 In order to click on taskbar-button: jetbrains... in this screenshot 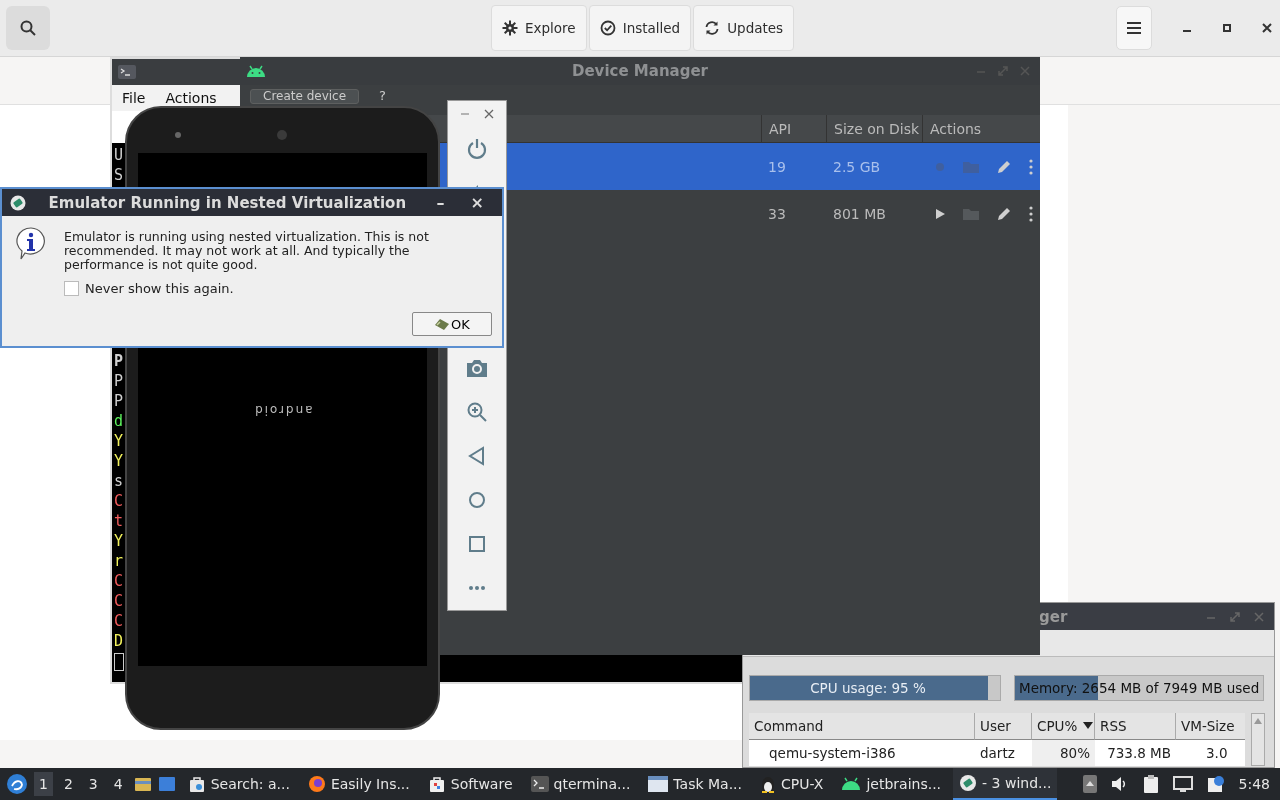, I will do `click(891, 784)`.